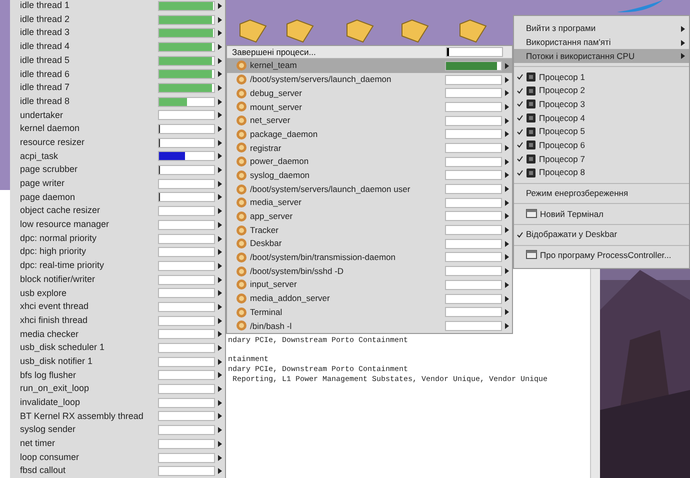 Image resolution: width=690 pixels, height=478 pixels. I want to click on menu-item: idle thread 7, so click(117, 88).